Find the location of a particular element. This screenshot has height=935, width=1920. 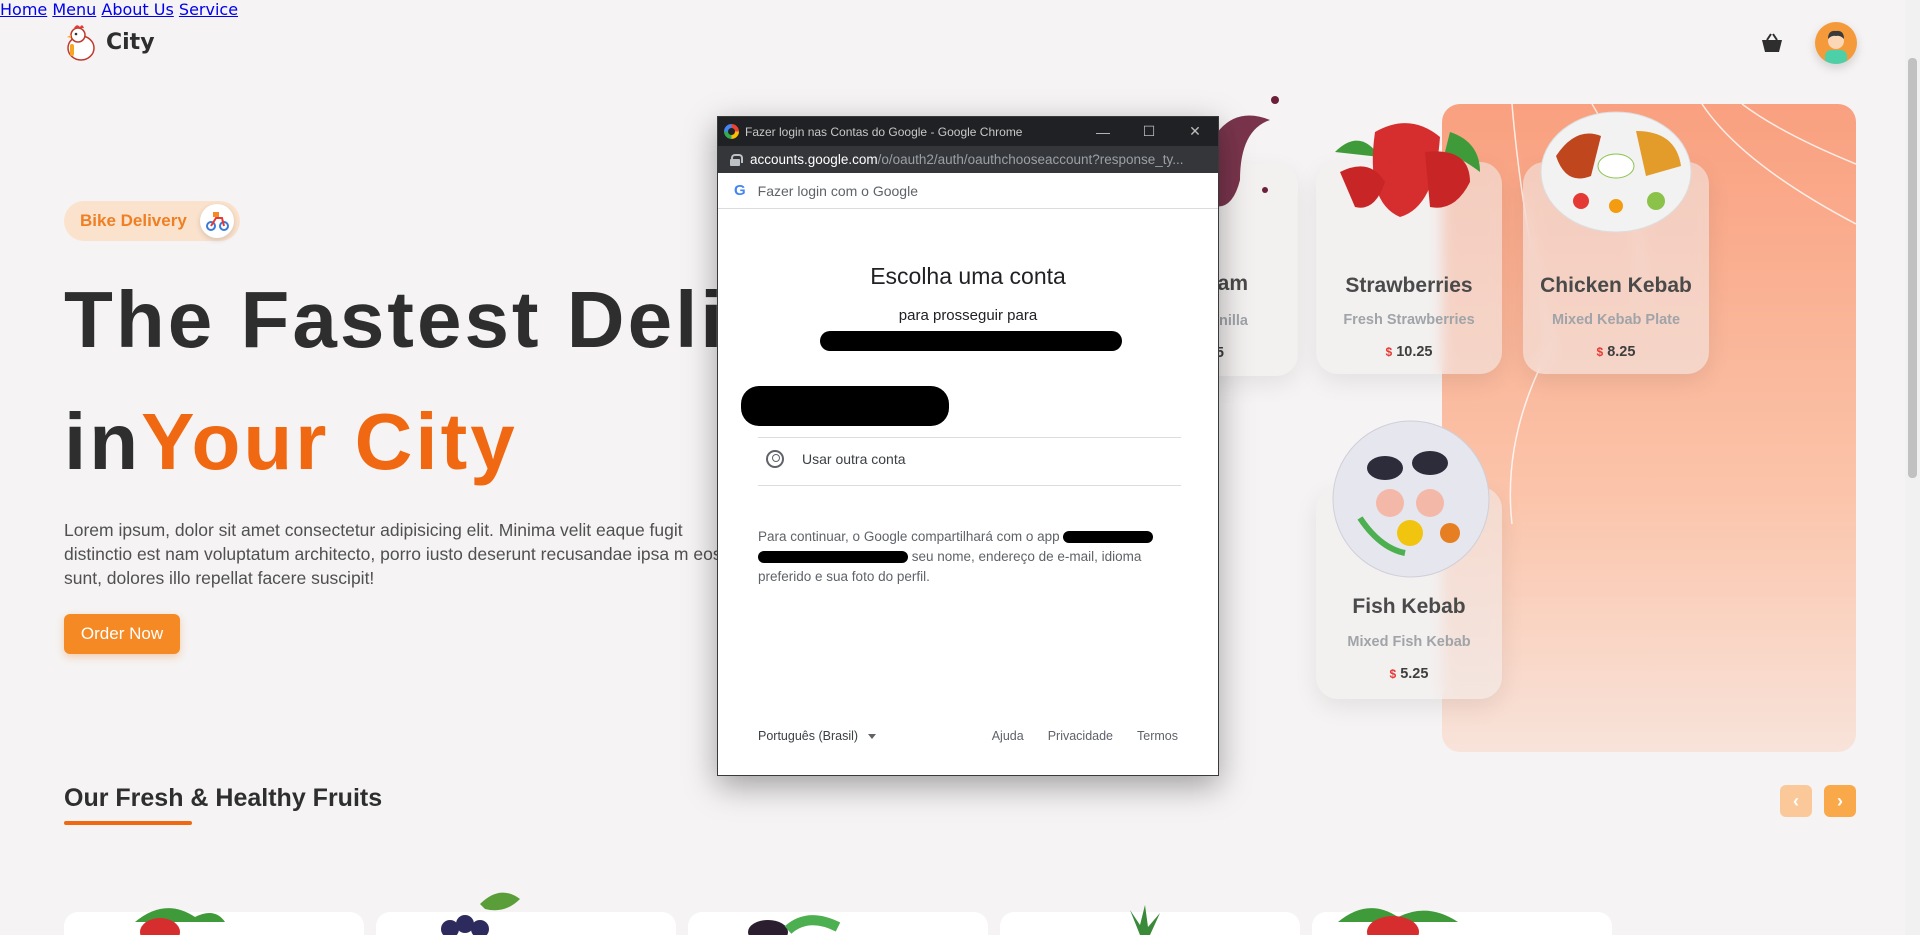

brand-logo: City is located at coordinates (109, 42).